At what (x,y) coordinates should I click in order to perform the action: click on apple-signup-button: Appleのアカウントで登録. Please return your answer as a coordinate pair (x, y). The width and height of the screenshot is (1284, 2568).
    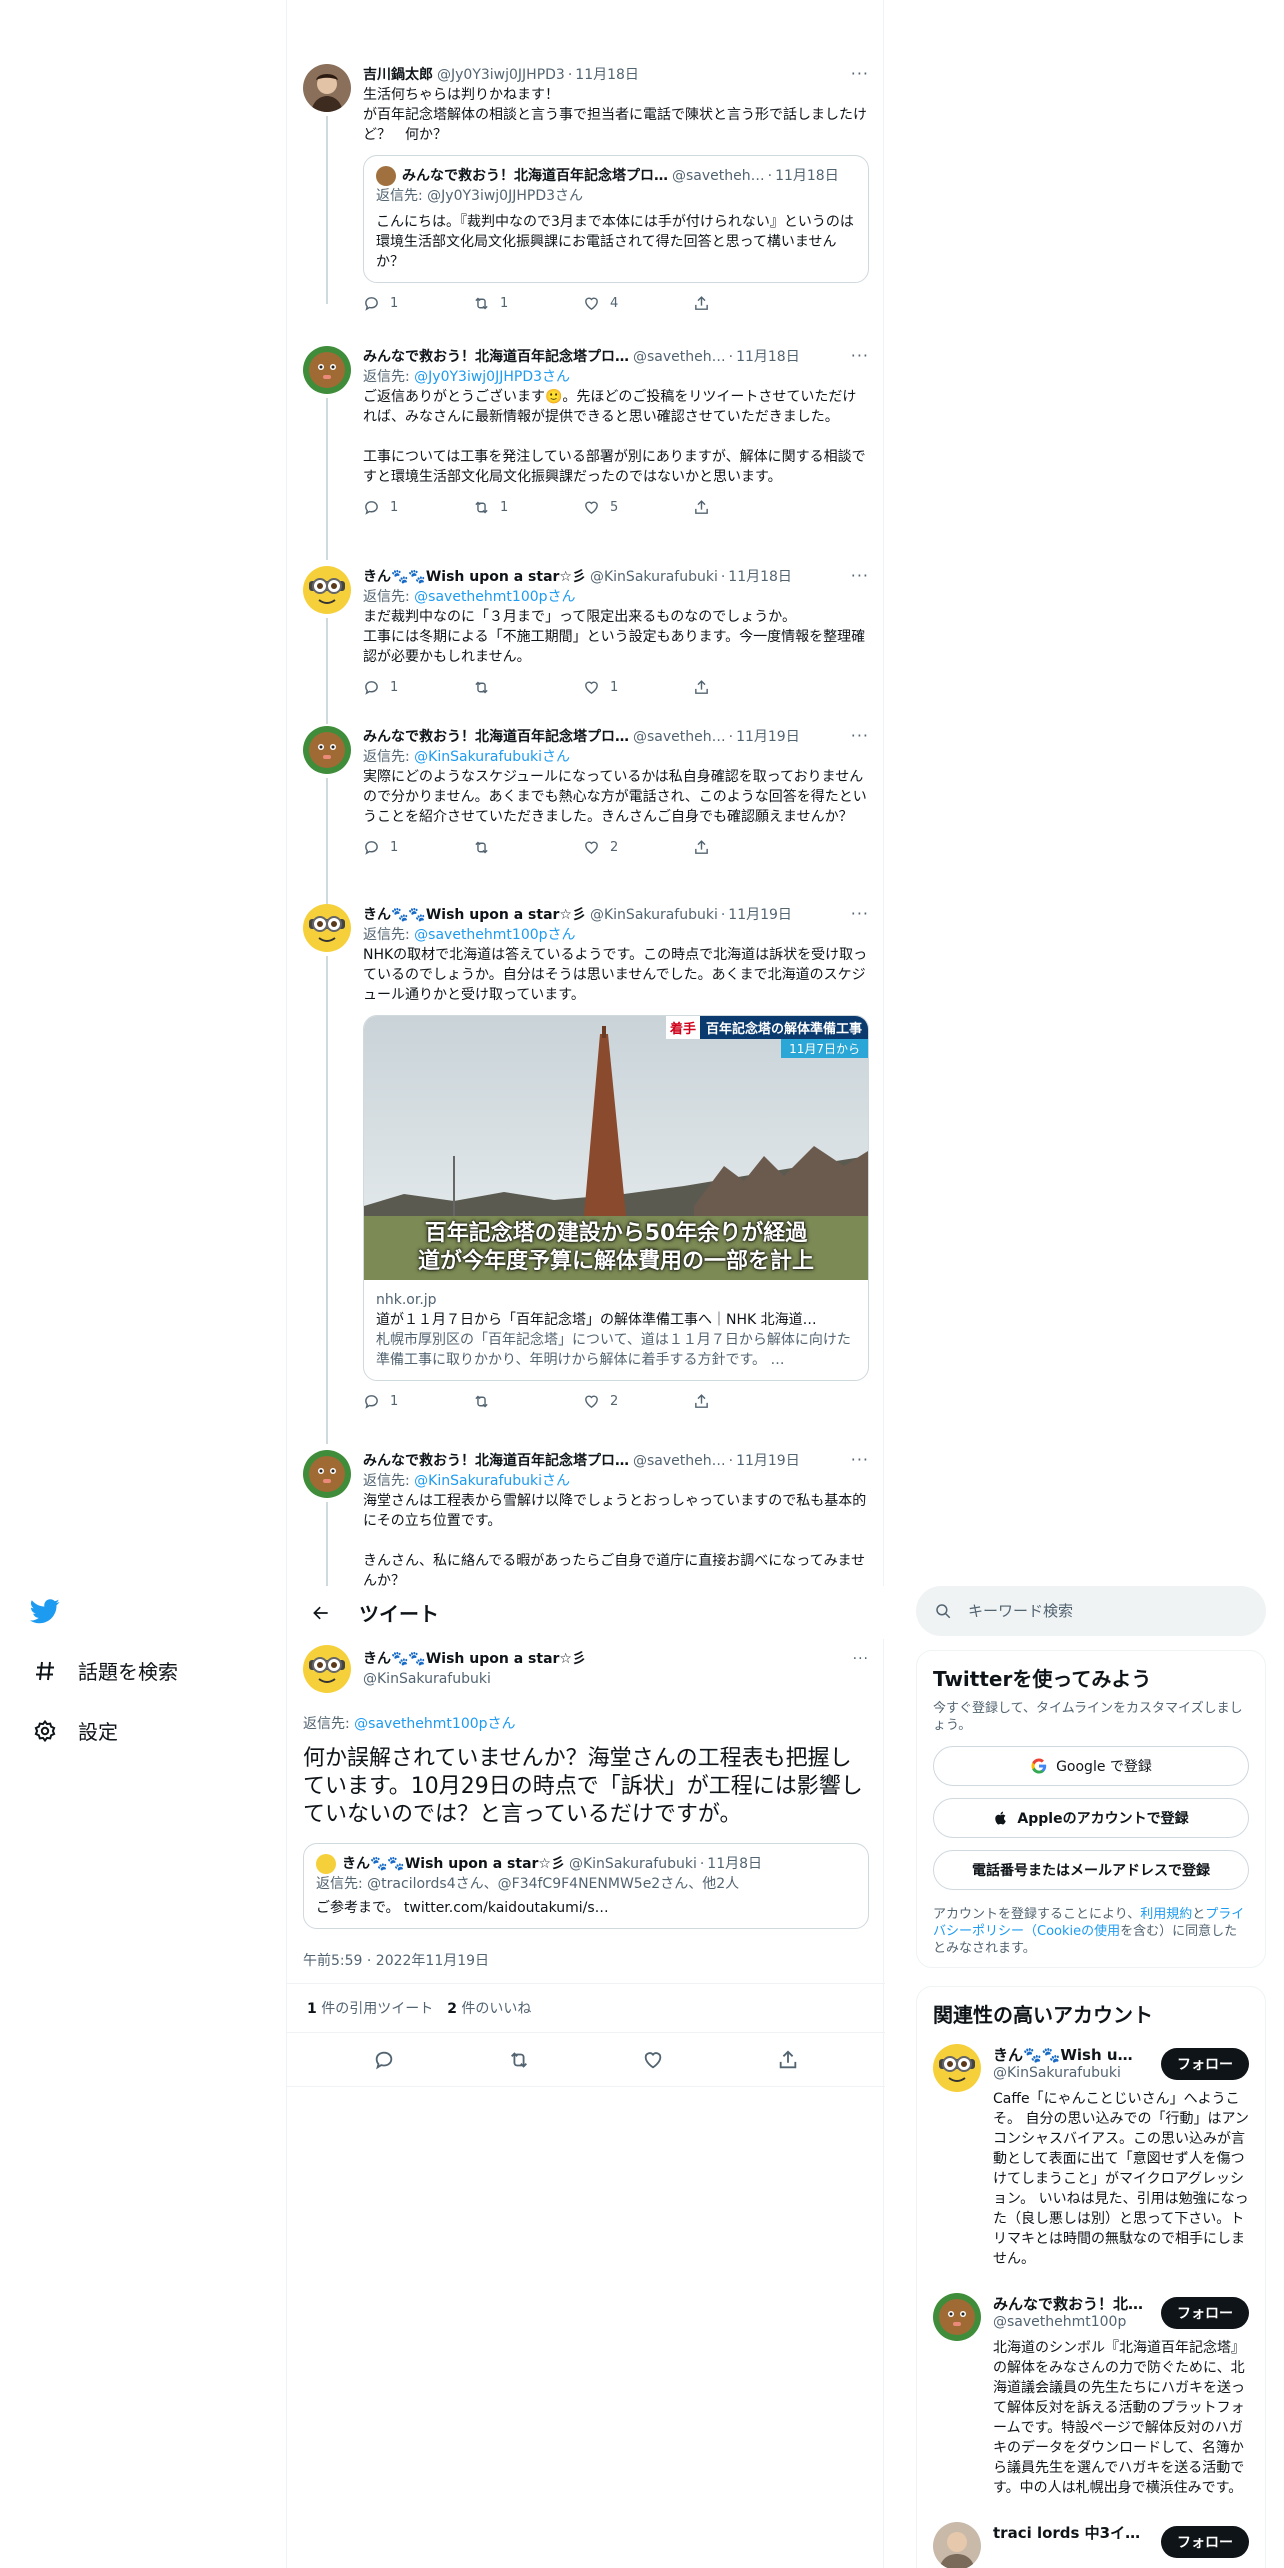
    Looking at the image, I should click on (1091, 1818).